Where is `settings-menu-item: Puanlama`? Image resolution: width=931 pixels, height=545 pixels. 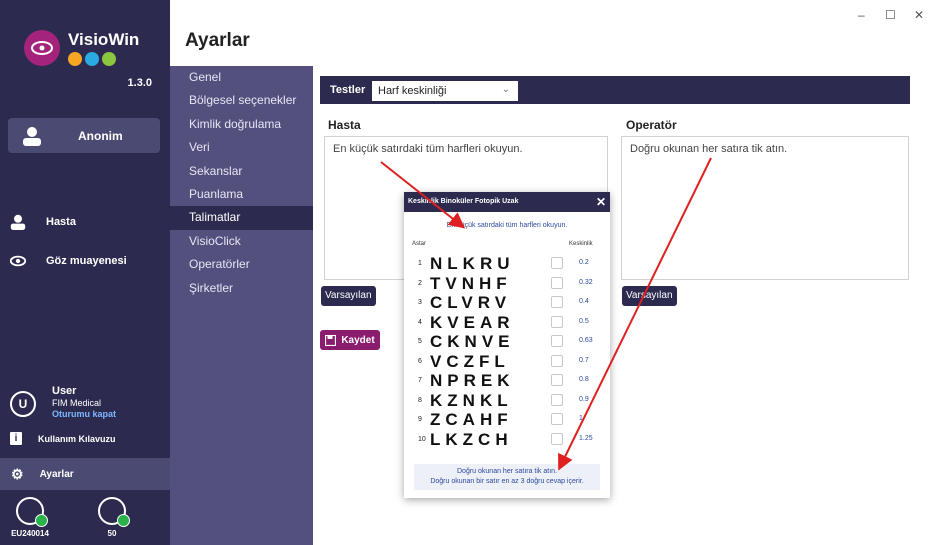
settings-menu-item: Puanlama is located at coordinates (241, 194).